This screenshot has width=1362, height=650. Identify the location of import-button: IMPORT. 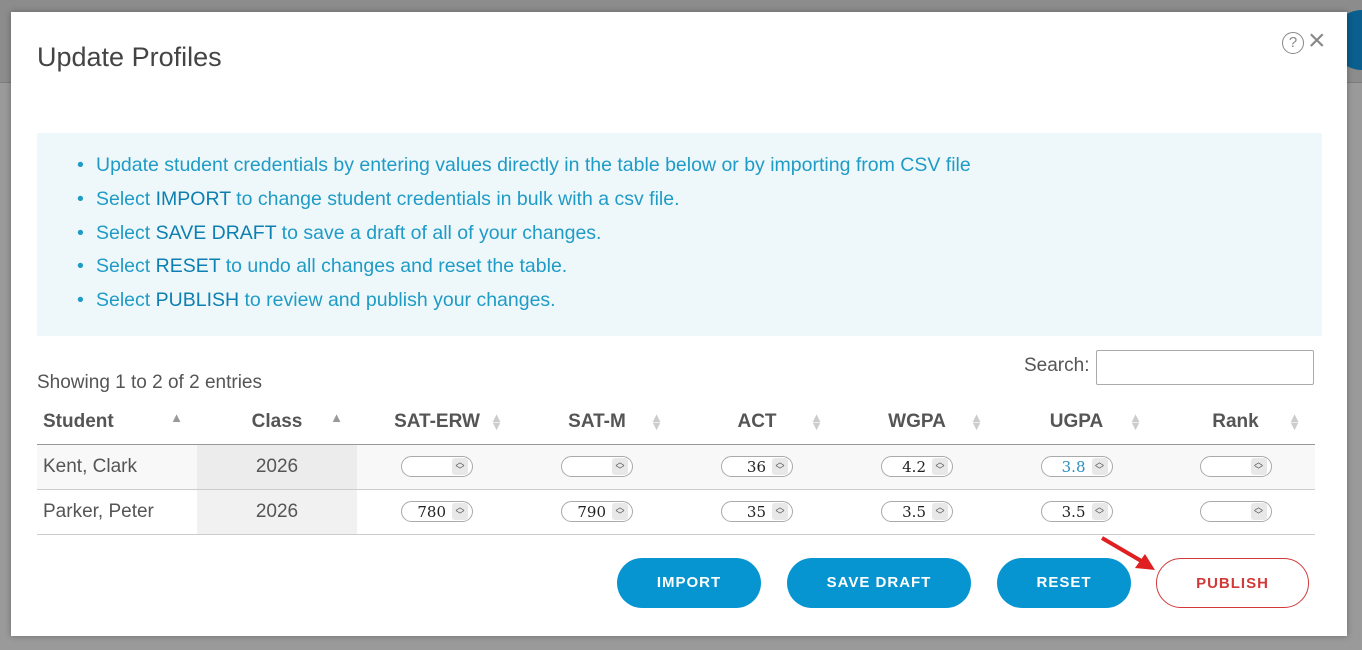
(689, 583).